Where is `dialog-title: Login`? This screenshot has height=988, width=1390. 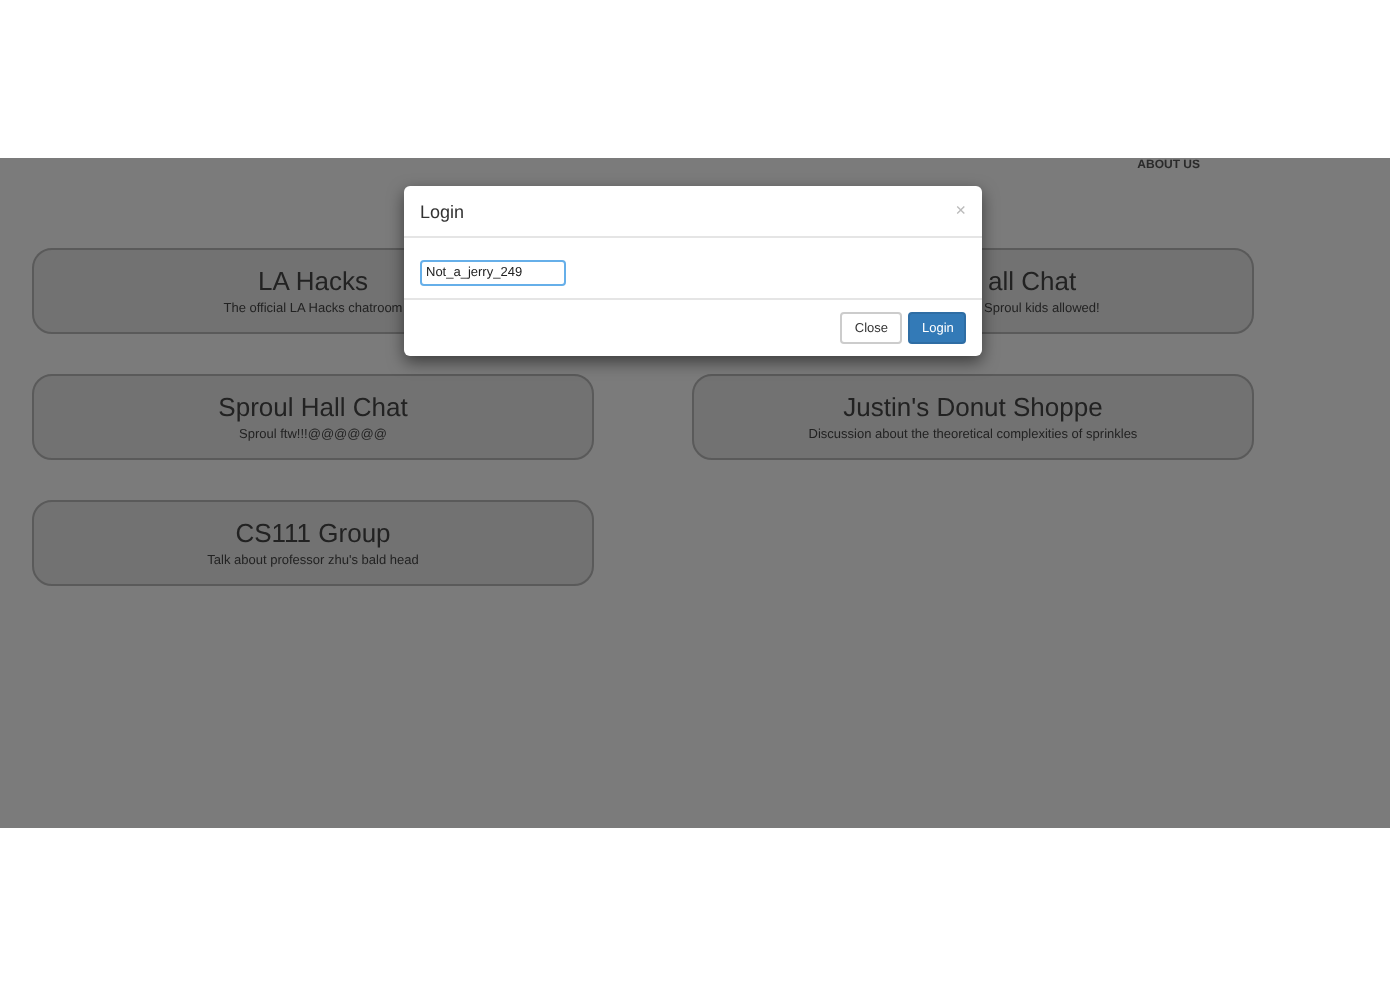
dialog-title: Login is located at coordinates (442, 211).